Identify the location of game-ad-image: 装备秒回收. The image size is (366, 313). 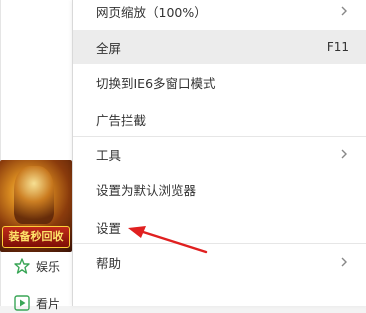
(36, 206).